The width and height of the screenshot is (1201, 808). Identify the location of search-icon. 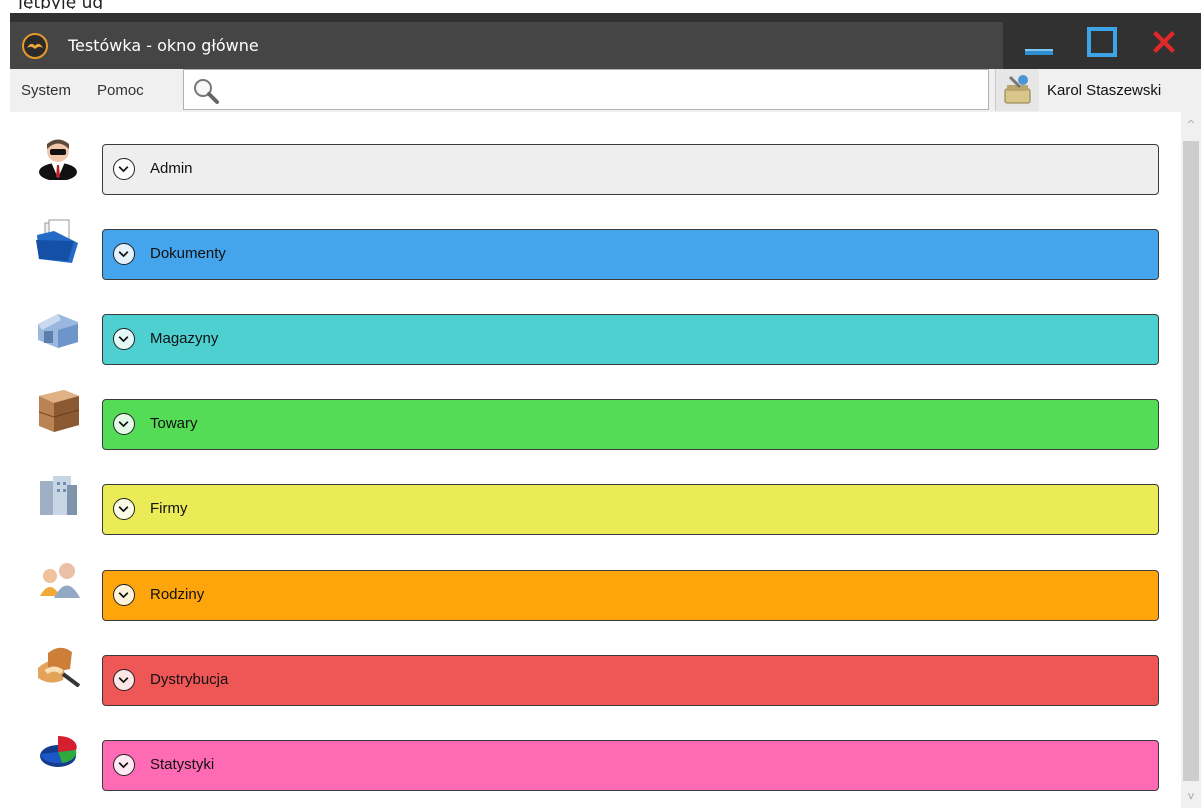
(206, 91).